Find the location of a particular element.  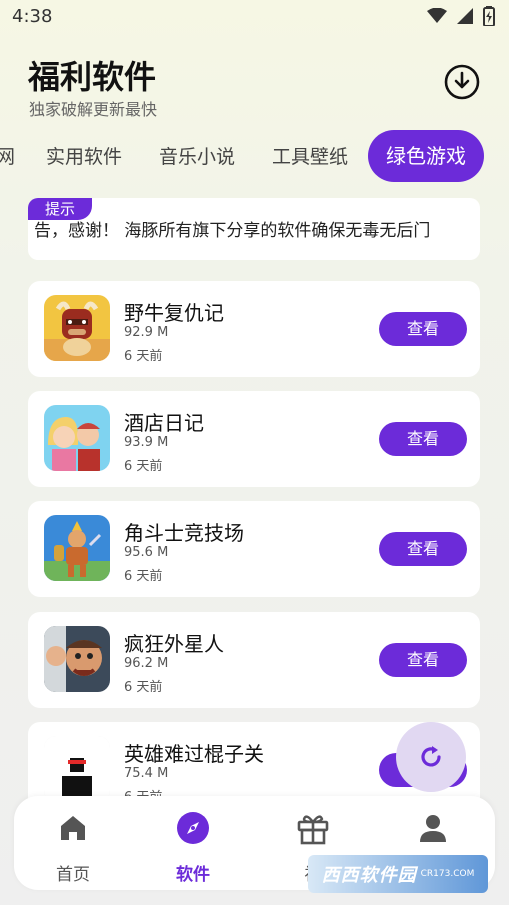

app-card: 角斗士竞技场 95.6 M 6 天前 查看 is located at coordinates (254, 549).